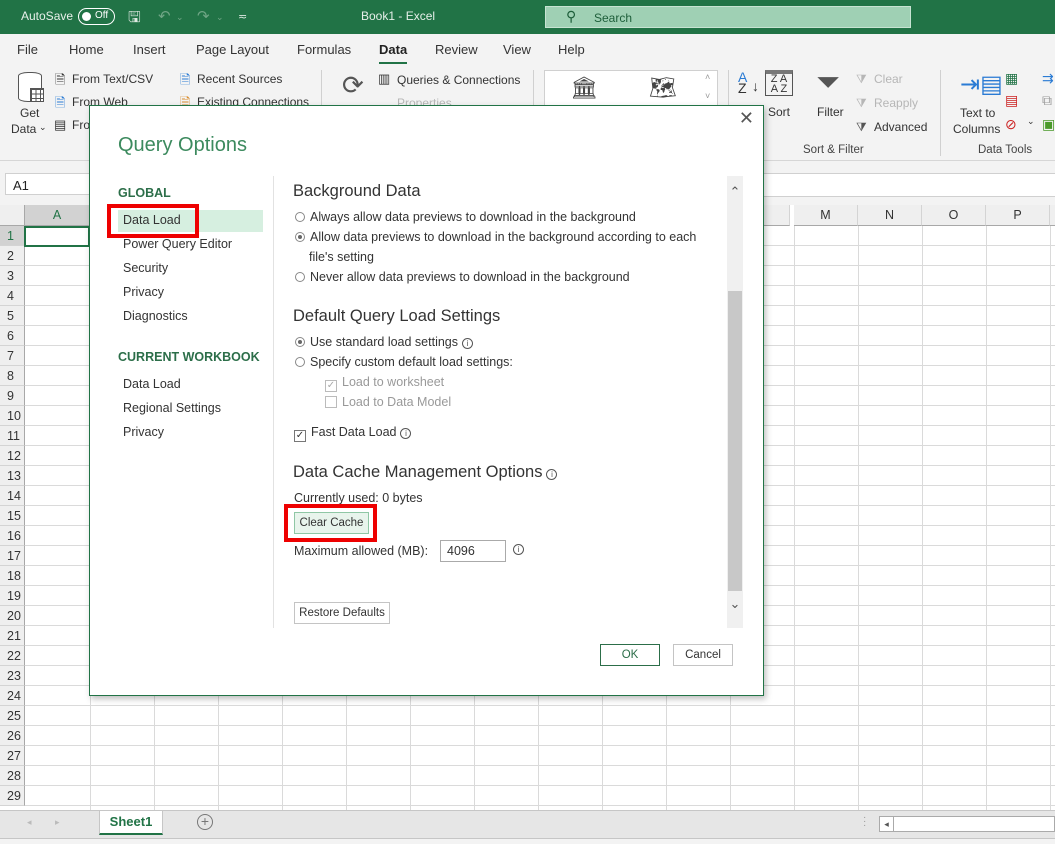 The width and height of the screenshot is (1055, 844). What do you see at coordinates (864, 822) in the screenshot?
I see `split-handle-icon: · · ·` at bounding box center [864, 822].